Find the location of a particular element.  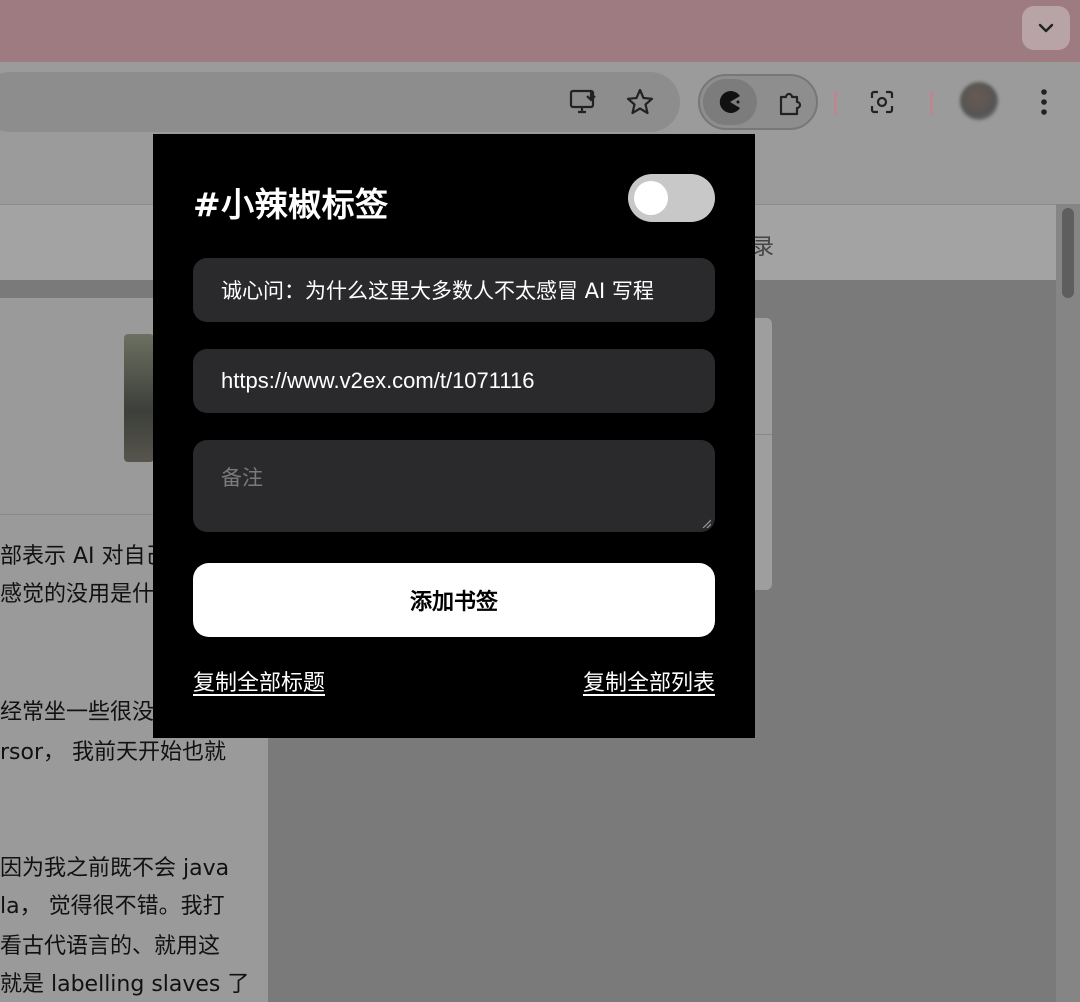

topic-body-line: rsor， 我前天开始也就 is located at coordinates (113, 752).